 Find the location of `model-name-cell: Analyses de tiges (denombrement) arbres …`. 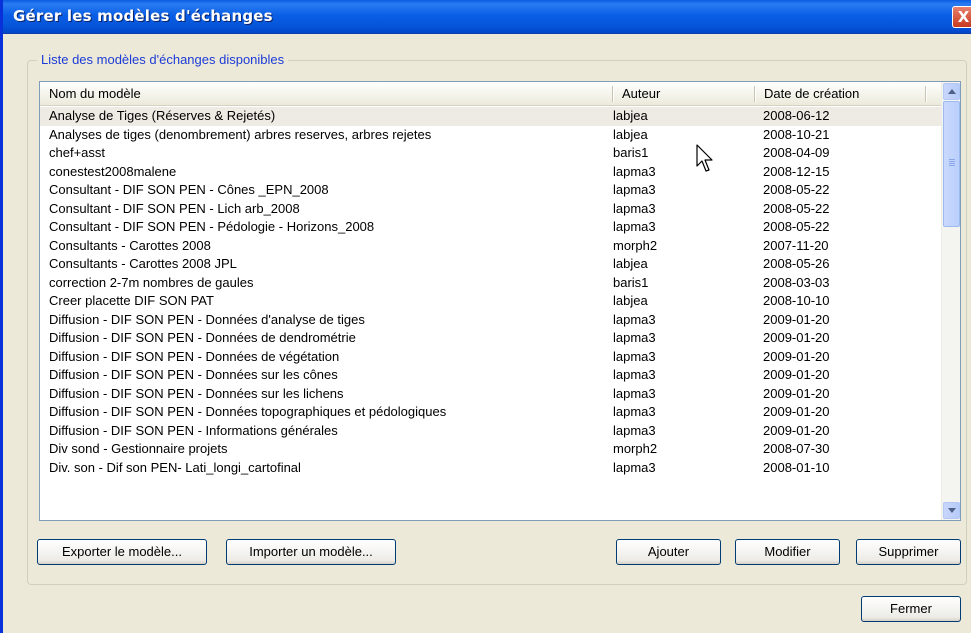

model-name-cell: Analyses de tiges (denombrement) arbres … is located at coordinates (240, 134).